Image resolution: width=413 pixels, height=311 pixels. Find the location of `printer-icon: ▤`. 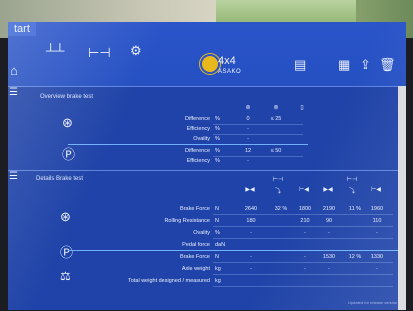

printer-icon: ▤ is located at coordinates (300, 65).